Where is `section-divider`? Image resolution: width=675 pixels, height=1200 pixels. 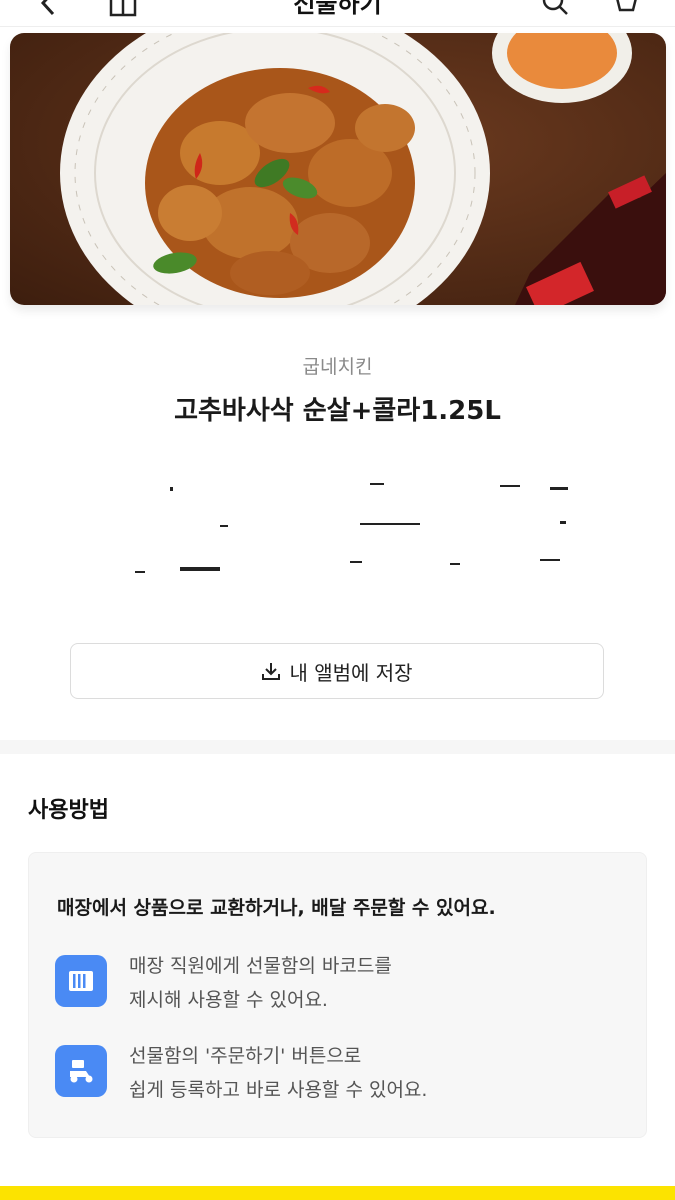 section-divider is located at coordinates (337, 747).